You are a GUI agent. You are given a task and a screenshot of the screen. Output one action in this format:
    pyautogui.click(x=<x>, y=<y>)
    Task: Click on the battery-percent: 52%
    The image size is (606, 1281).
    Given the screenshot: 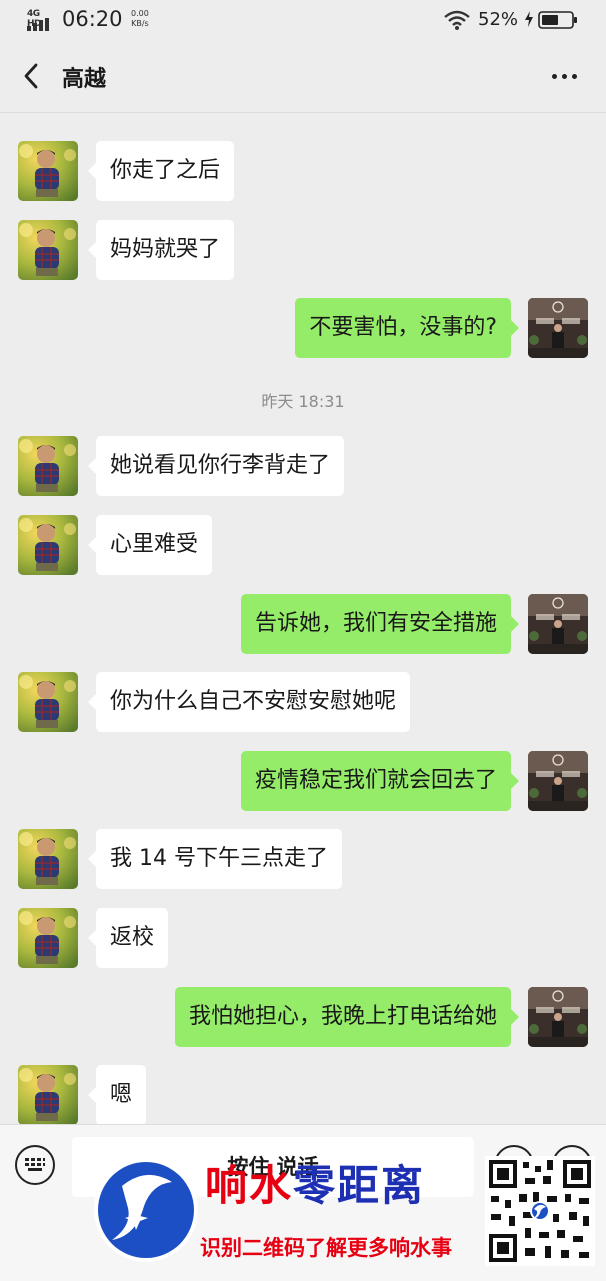 What is the action you would take?
    pyautogui.click(x=498, y=19)
    